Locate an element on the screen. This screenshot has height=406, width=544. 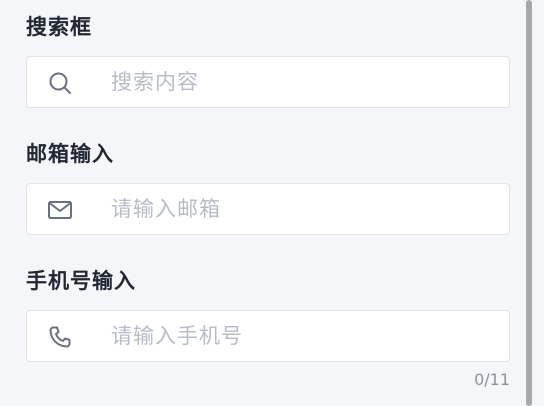
phone-field is located at coordinates (268, 336).